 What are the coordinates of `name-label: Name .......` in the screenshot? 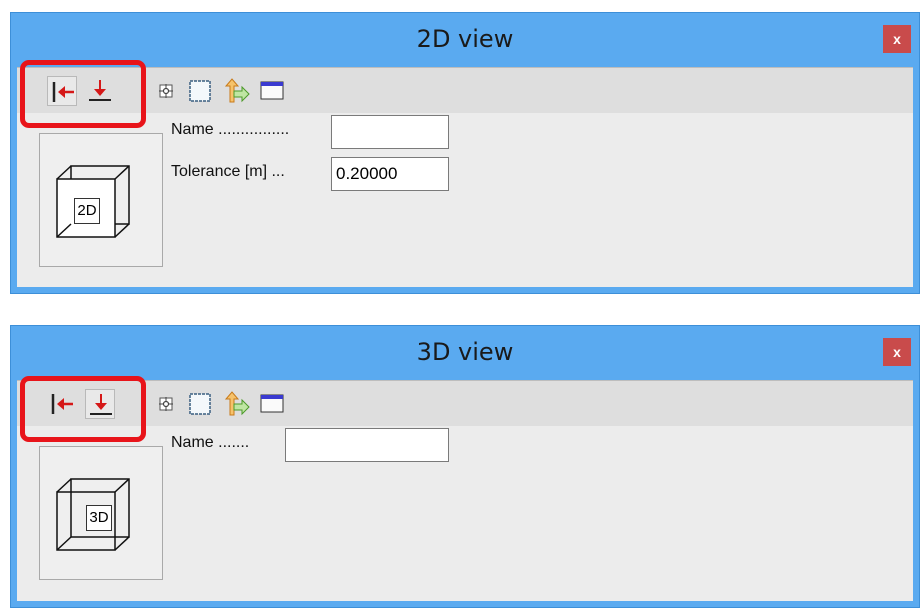 It's located at (210, 442).